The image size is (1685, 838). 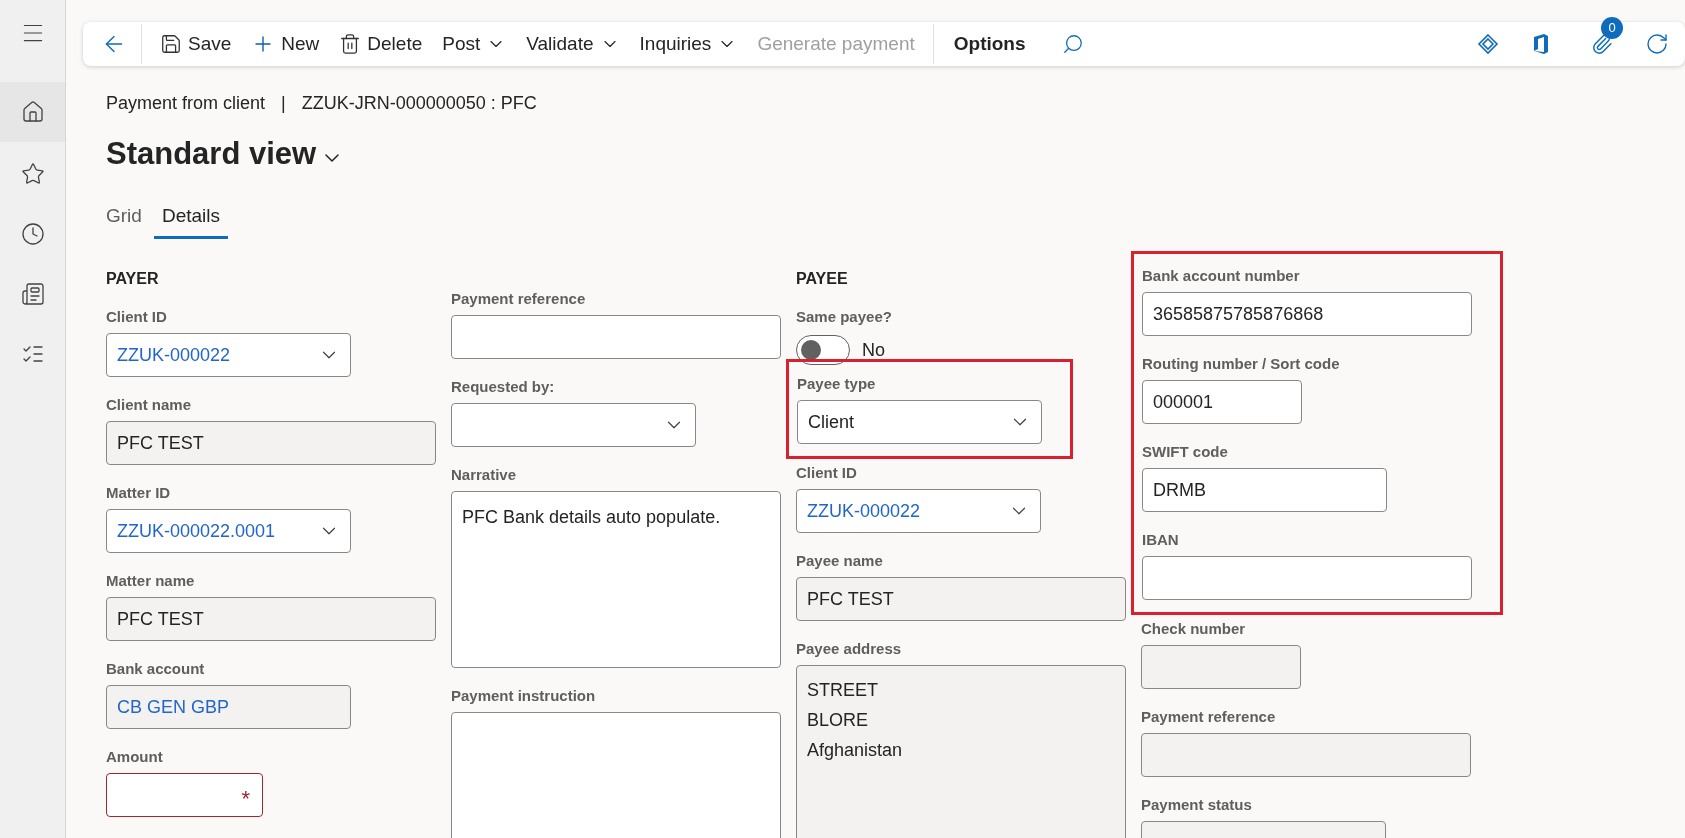 What do you see at coordinates (840, 561) in the screenshot?
I see `field-label: Payee name` at bounding box center [840, 561].